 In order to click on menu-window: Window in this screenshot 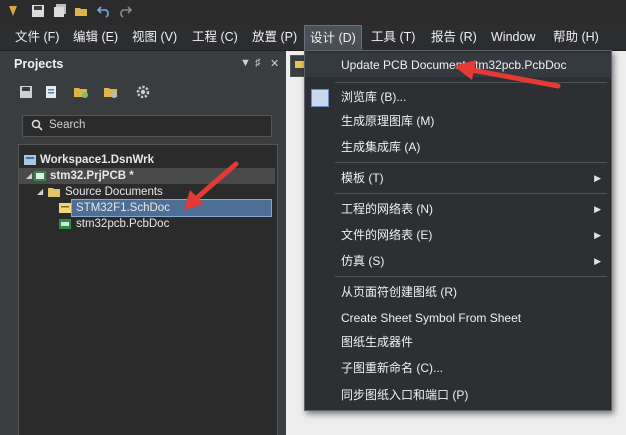, I will do `click(513, 37)`.